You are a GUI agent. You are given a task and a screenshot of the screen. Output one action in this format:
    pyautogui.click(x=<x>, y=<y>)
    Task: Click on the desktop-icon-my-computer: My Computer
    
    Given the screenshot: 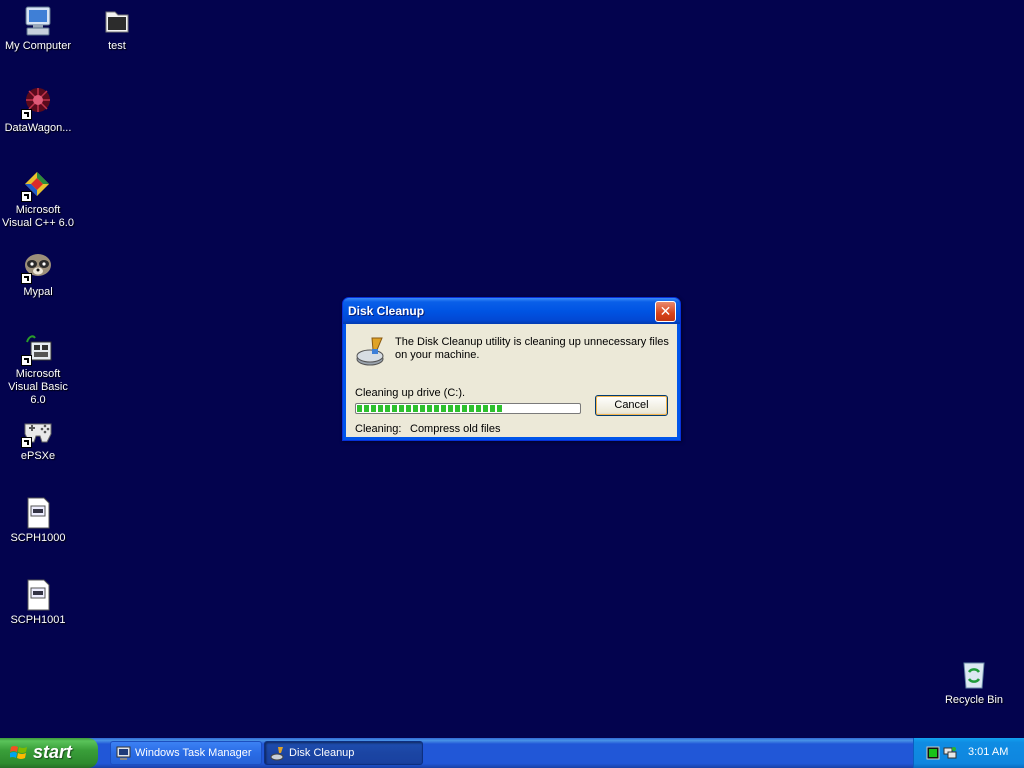 What is the action you would take?
    pyautogui.click(x=38, y=28)
    